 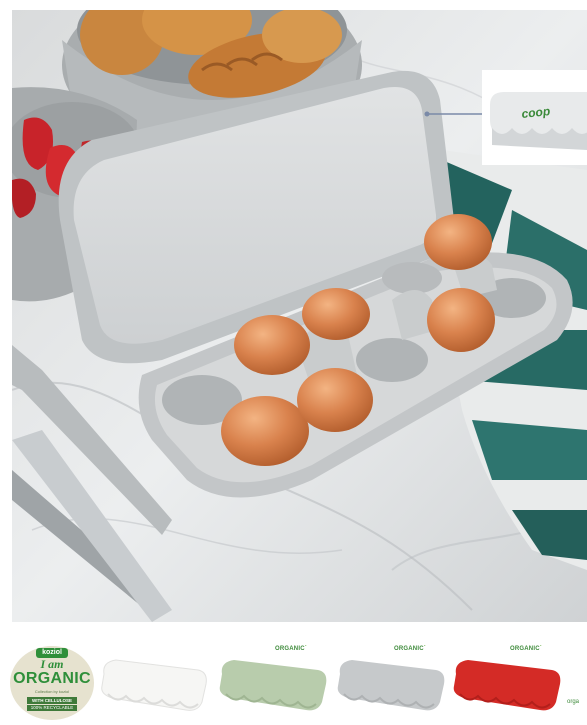 I want to click on badge-cellulose: WITH CELLULOSE, so click(x=52, y=700).